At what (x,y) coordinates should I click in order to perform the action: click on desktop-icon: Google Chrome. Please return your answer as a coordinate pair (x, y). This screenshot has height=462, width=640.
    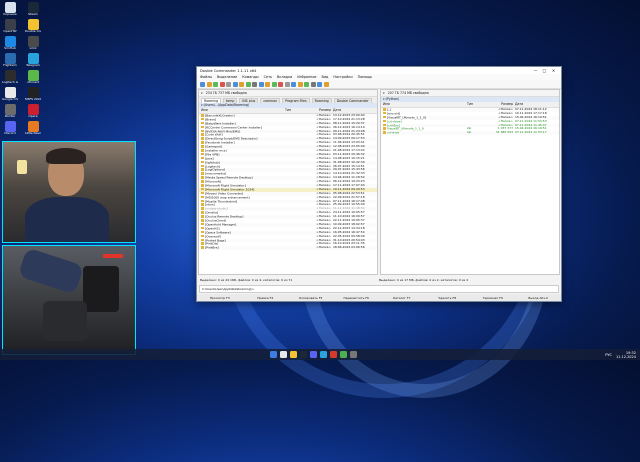
    Looking at the image, I should click on (10, 94).